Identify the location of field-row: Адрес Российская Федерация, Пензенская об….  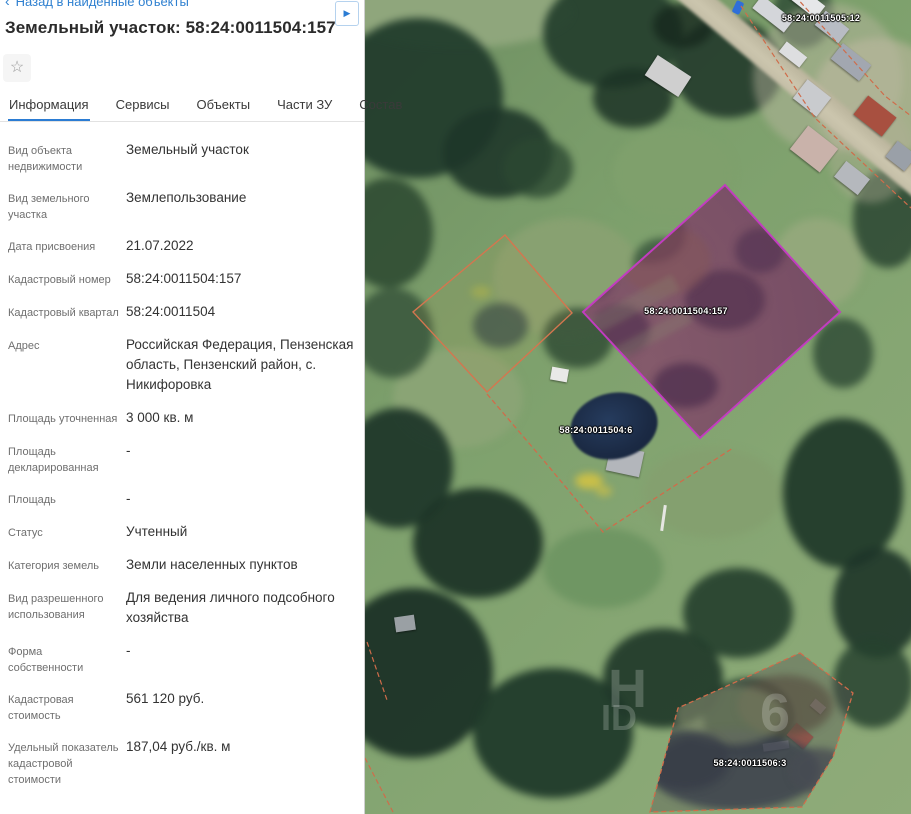
(181, 365).